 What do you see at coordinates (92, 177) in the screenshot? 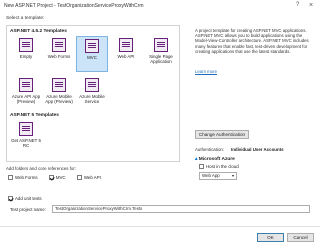
I see `webapi-reference-label: Web API` at bounding box center [92, 177].